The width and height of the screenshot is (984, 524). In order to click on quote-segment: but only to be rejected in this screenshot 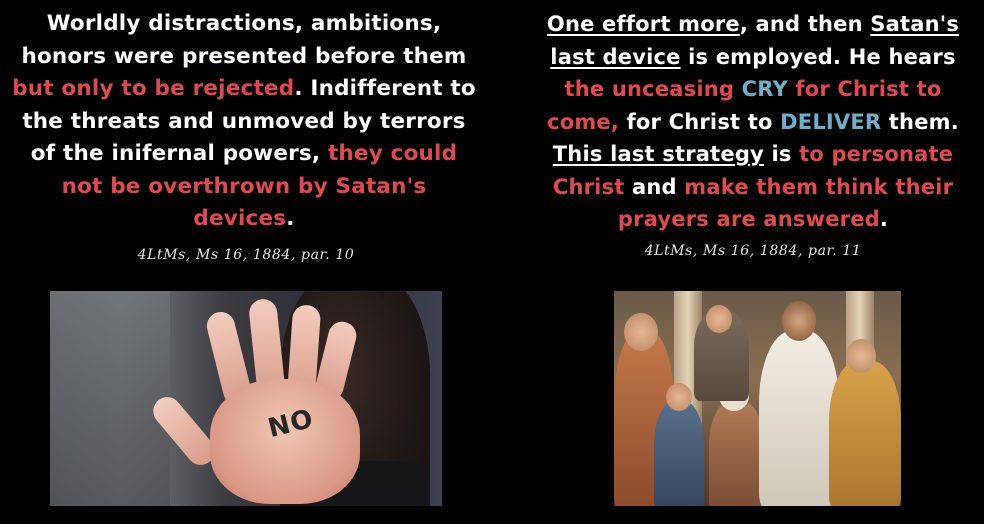, I will do `click(153, 88)`.